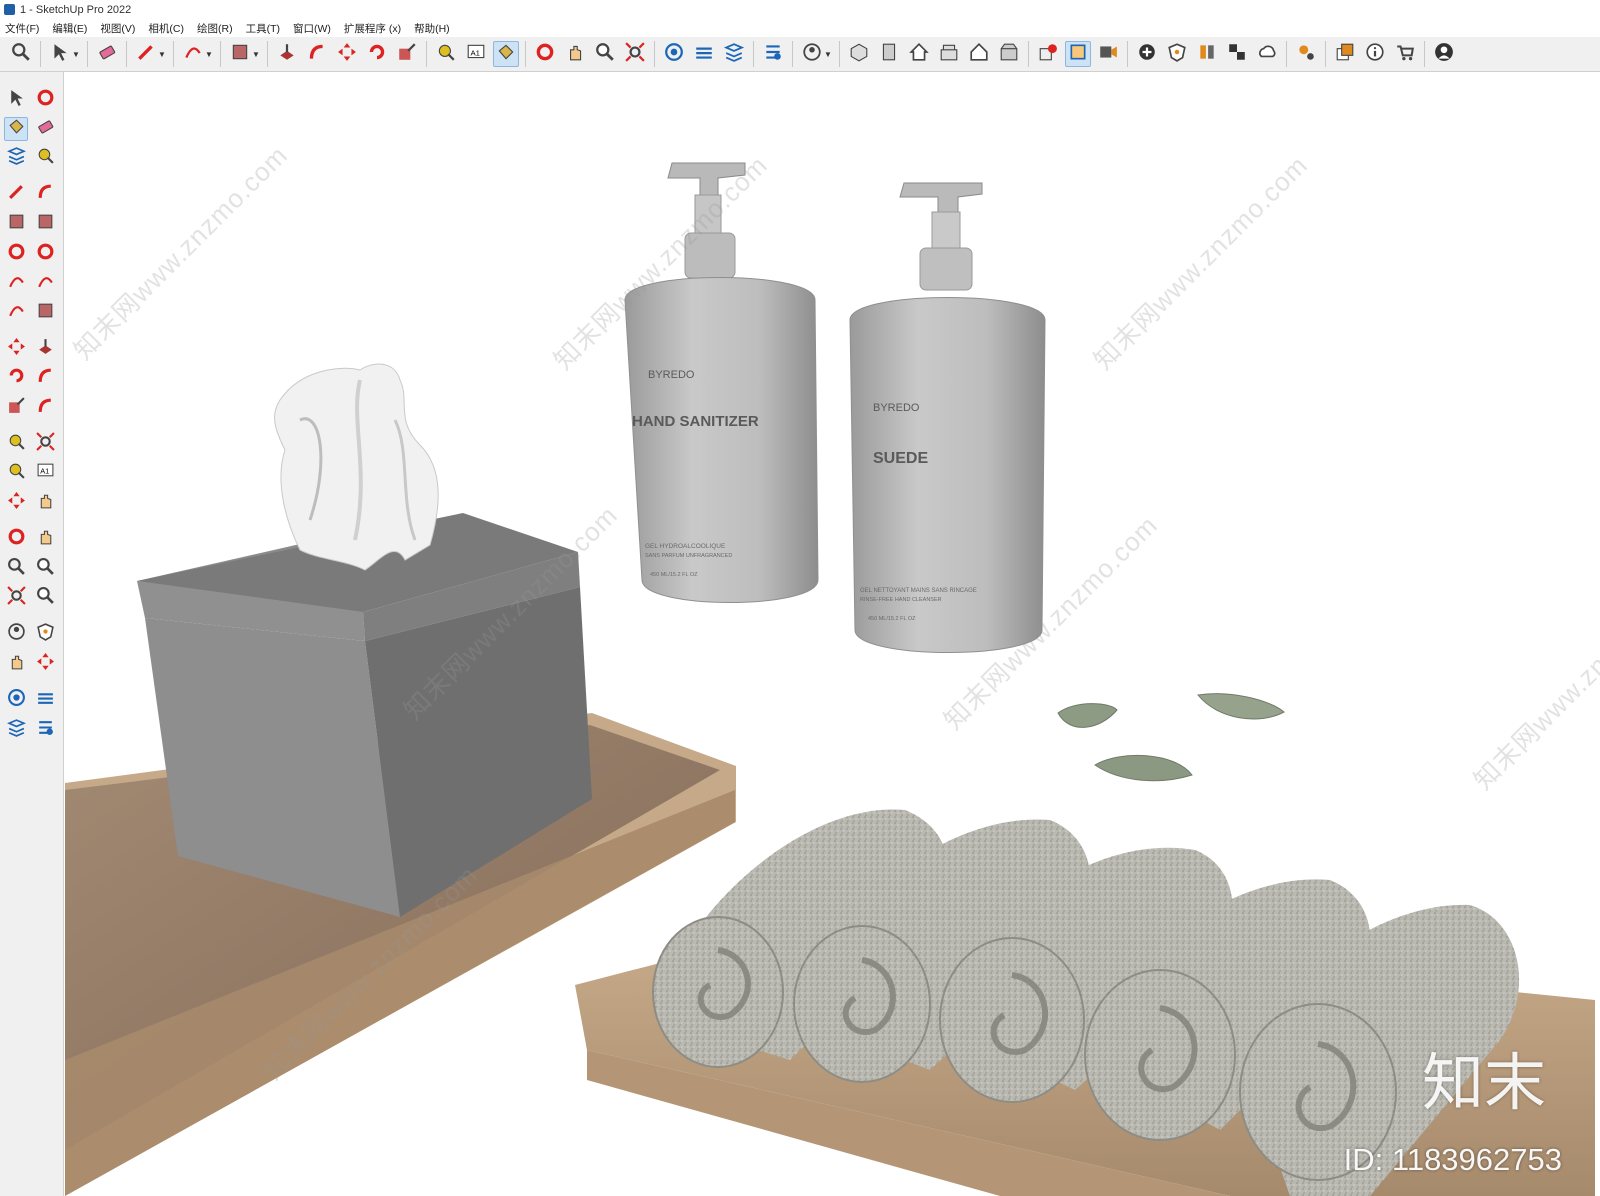  What do you see at coordinates (215, 28) in the screenshot?
I see `menu-draw: 绘图(R)` at bounding box center [215, 28].